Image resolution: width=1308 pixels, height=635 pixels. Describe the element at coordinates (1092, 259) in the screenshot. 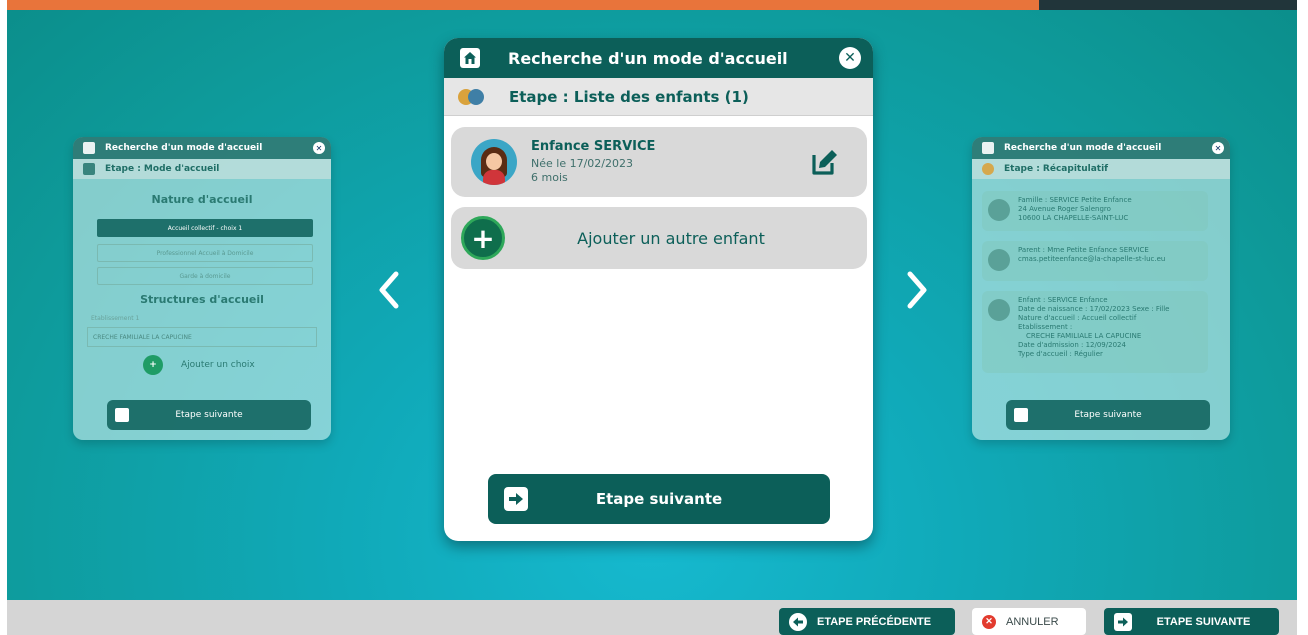

I see `parent-line-2: cmas.petiteenfance@la-chapelle-st-luc.eu` at that location.